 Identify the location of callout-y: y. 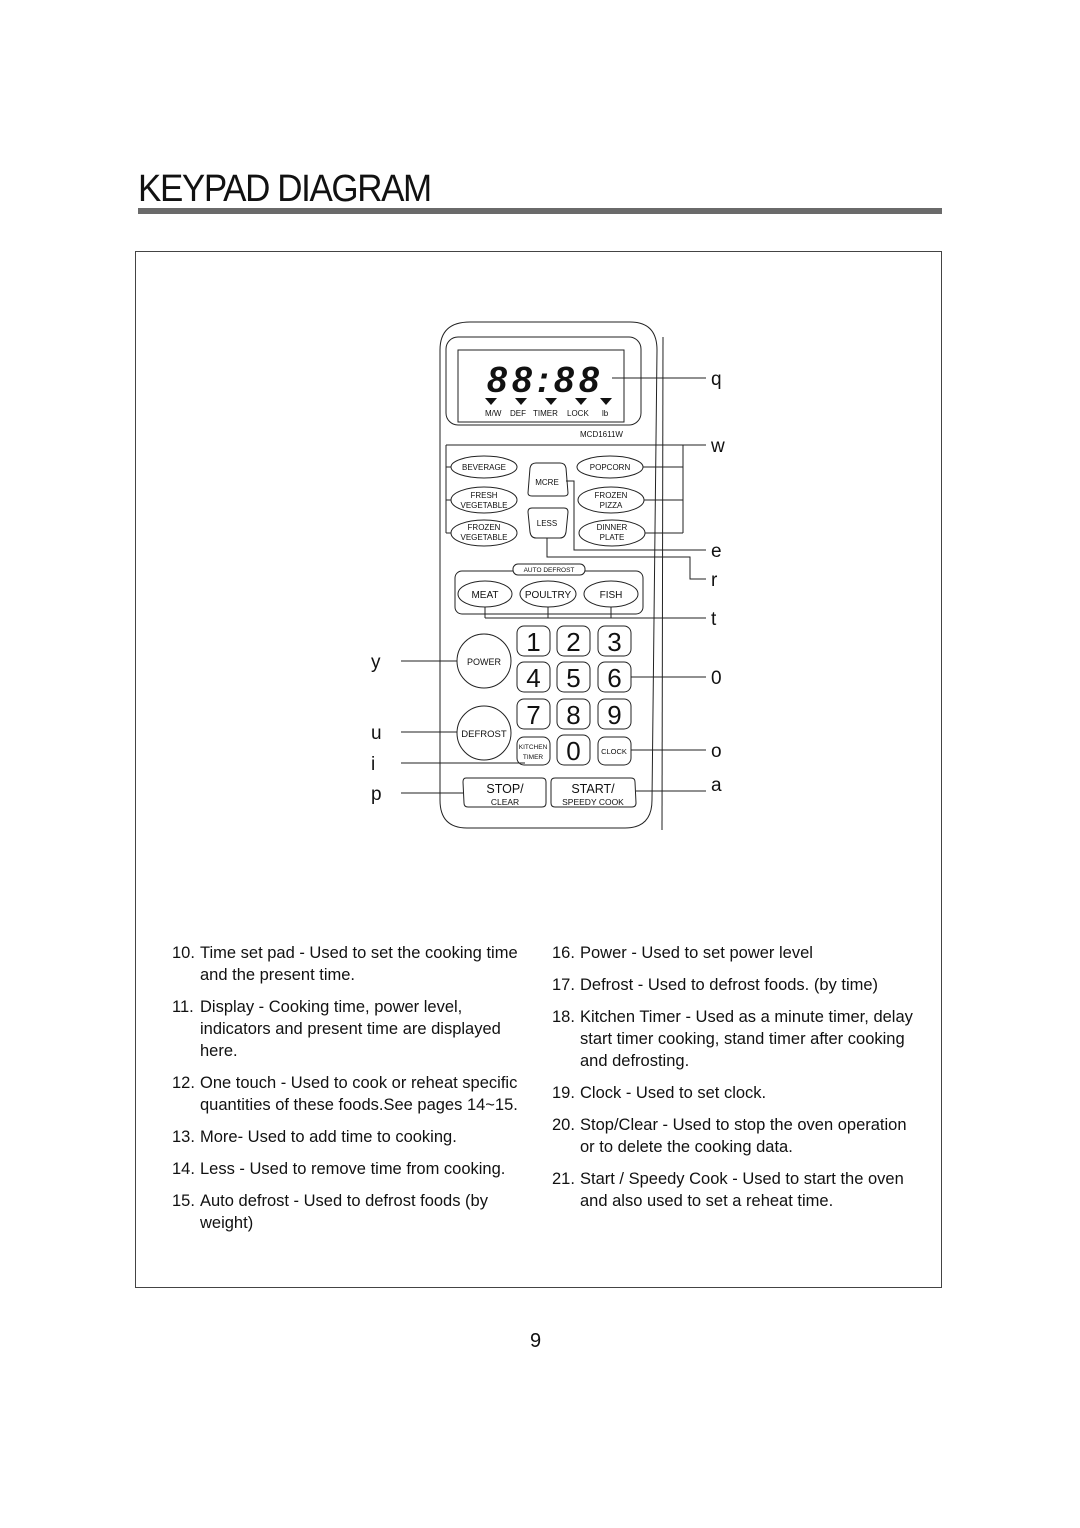
(376, 662).